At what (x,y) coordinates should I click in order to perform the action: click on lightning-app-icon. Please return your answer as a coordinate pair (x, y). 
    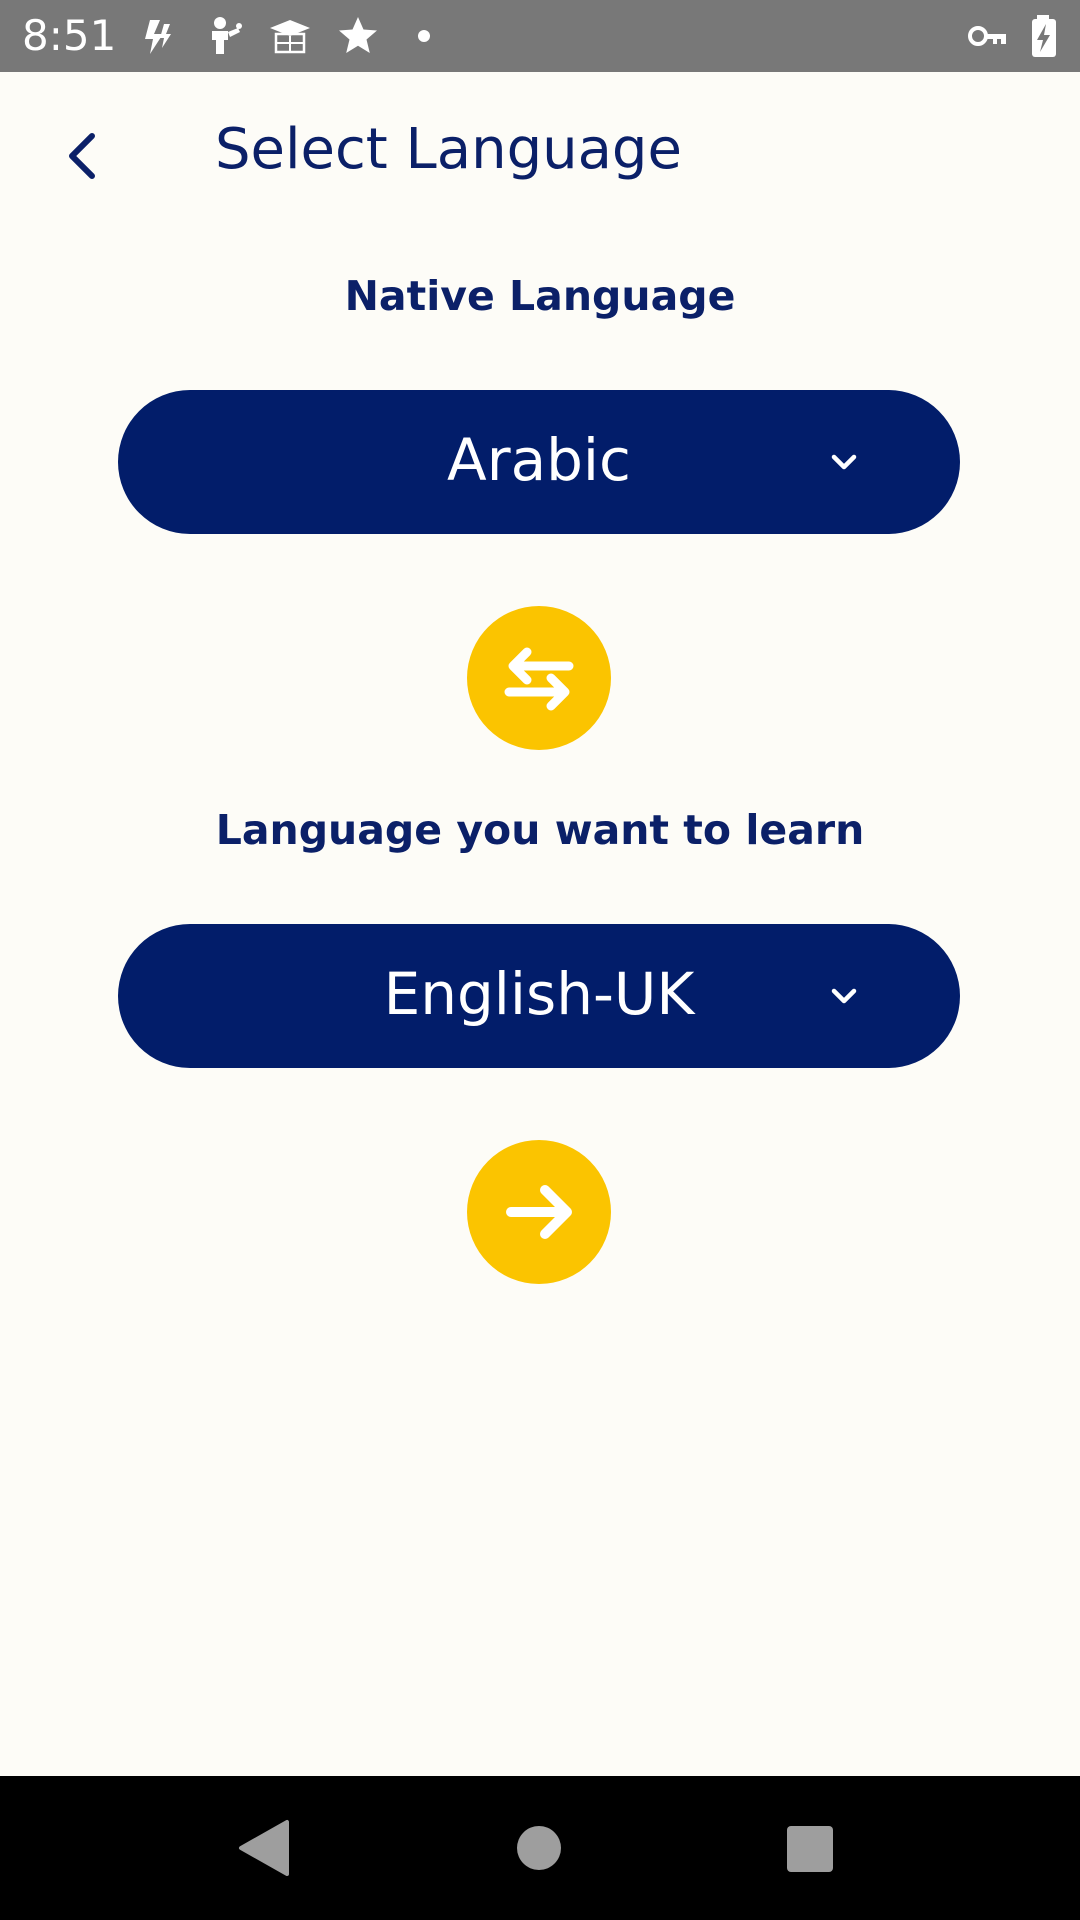
    Looking at the image, I should click on (158, 36).